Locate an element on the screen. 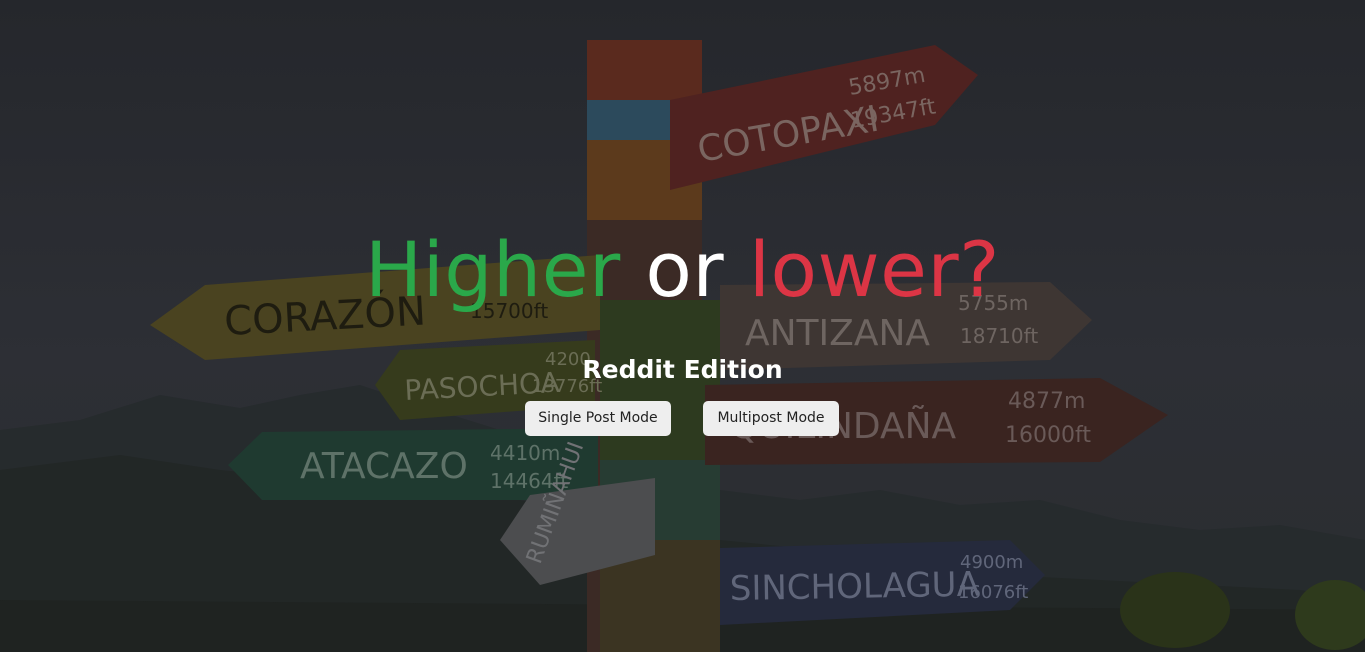 This screenshot has height=652, width=1365. page-subtitle: Reddit Edition is located at coordinates (682, 369).